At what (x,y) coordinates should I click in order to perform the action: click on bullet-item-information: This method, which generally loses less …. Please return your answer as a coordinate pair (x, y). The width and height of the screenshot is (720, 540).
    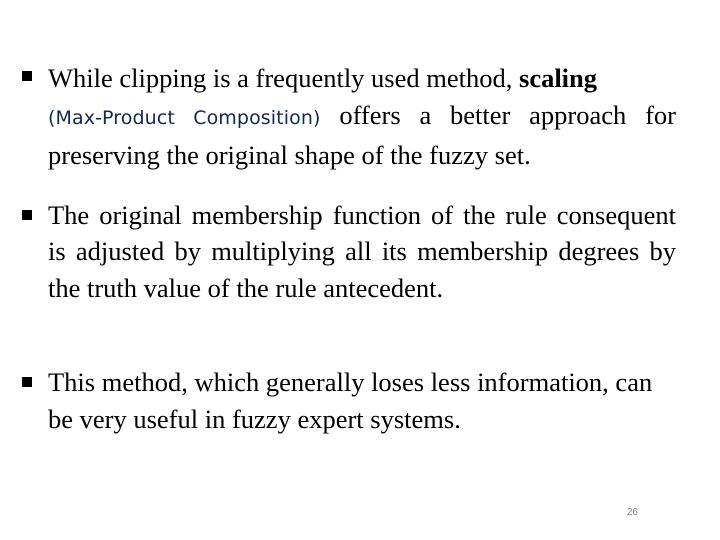
    Looking at the image, I should click on (349, 401).